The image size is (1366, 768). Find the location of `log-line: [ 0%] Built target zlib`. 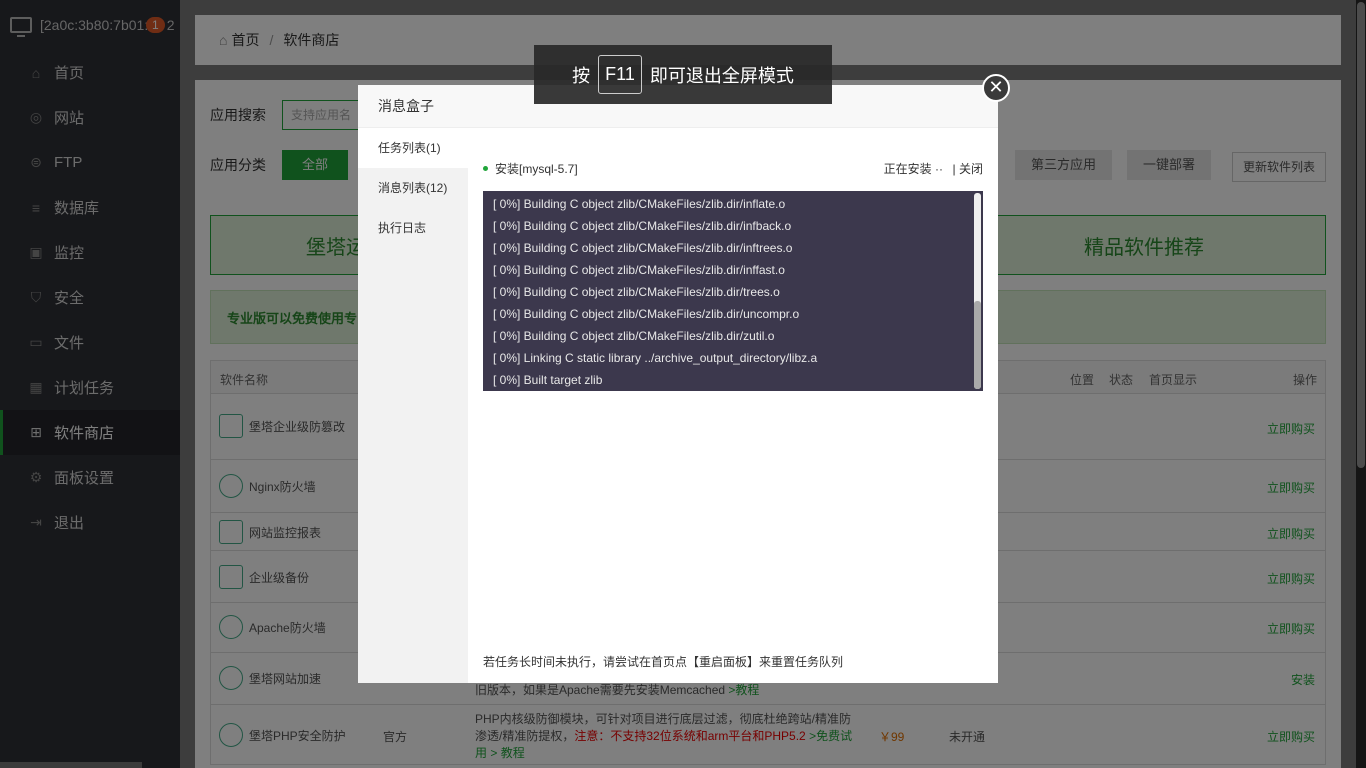

log-line: [ 0%] Built target zlib is located at coordinates (548, 380).